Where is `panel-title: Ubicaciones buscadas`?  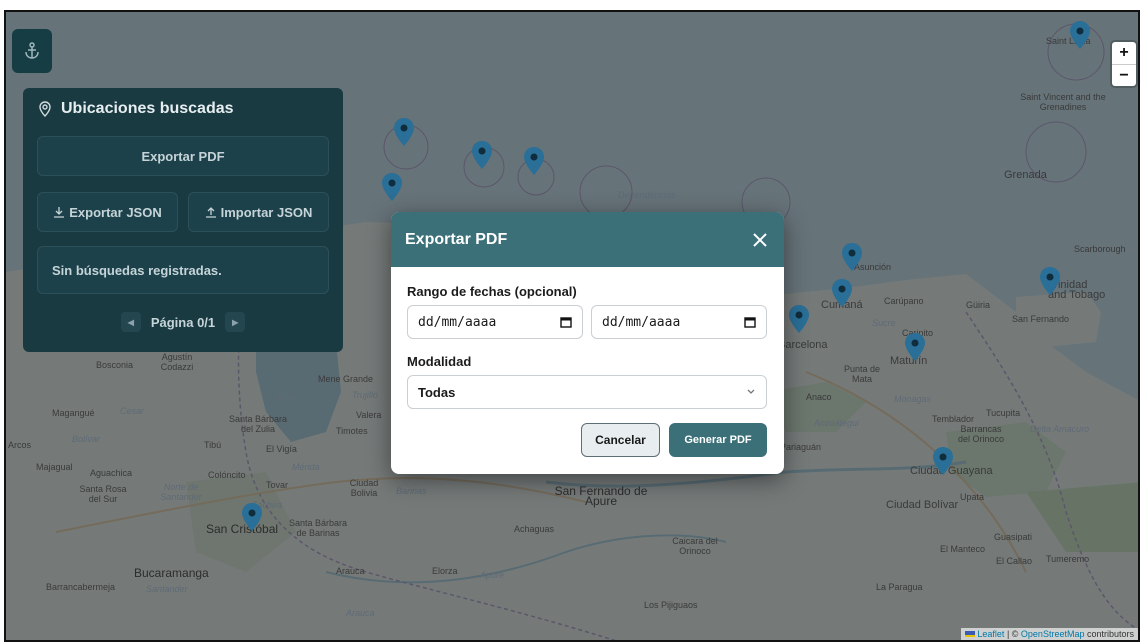 panel-title: Ubicaciones buscadas is located at coordinates (147, 108).